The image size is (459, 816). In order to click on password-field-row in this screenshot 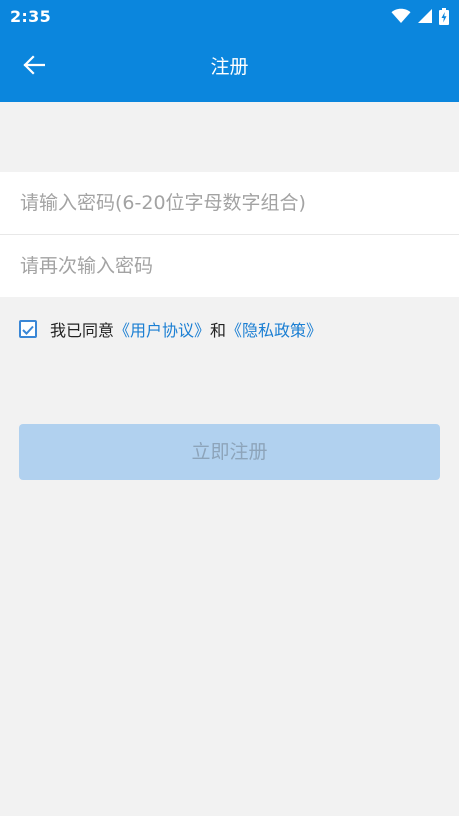, I will do `click(229, 203)`.